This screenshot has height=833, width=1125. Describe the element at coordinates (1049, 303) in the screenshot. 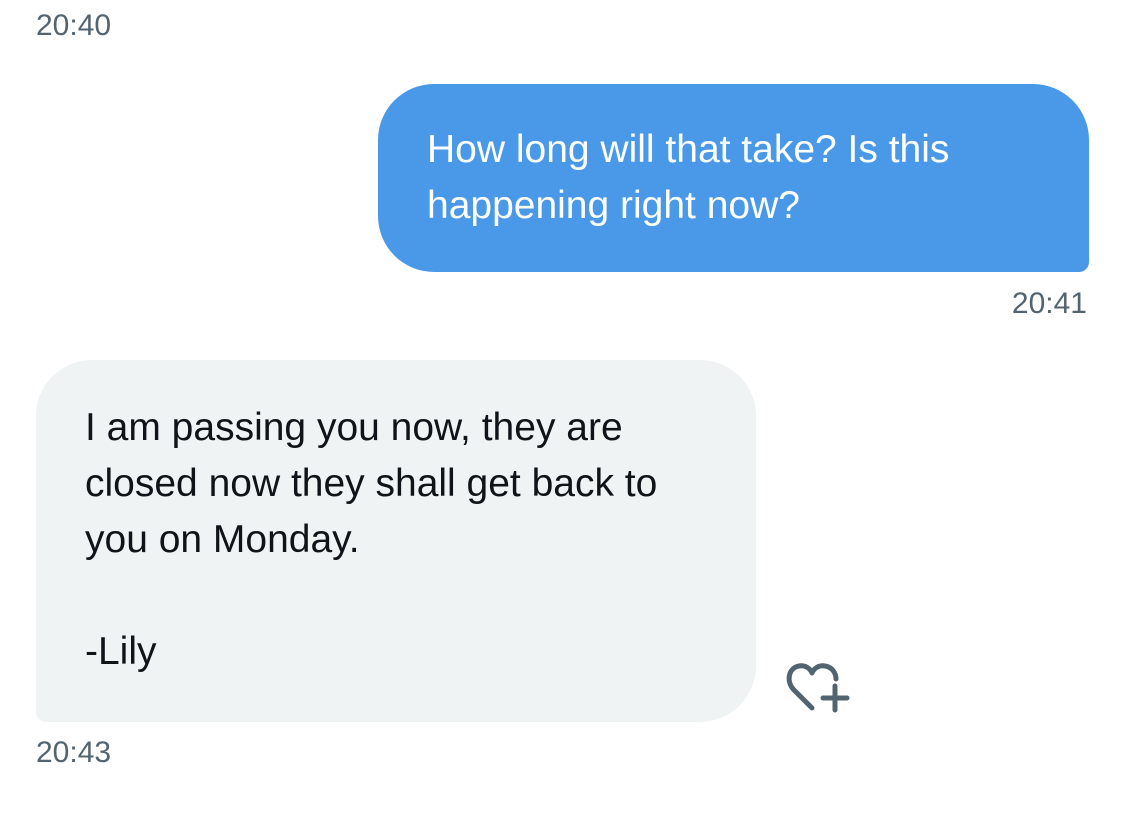

I see `sent-message-timestamp: 20:41` at that location.